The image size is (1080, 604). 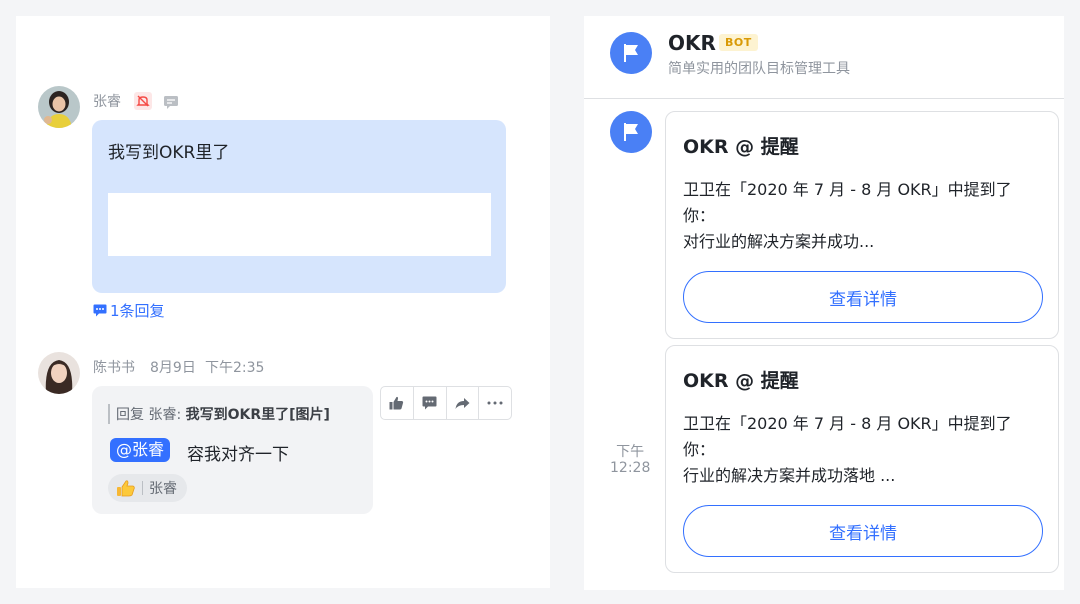 What do you see at coordinates (171, 101) in the screenshot?
I see `message-icon` at bounding box center [171, 101].